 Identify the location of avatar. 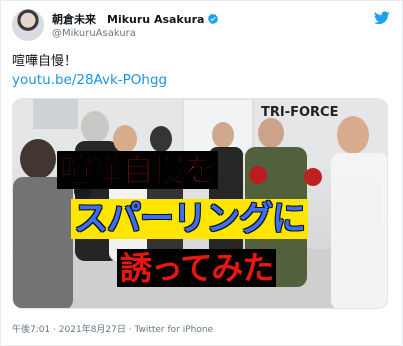
(28, 25).